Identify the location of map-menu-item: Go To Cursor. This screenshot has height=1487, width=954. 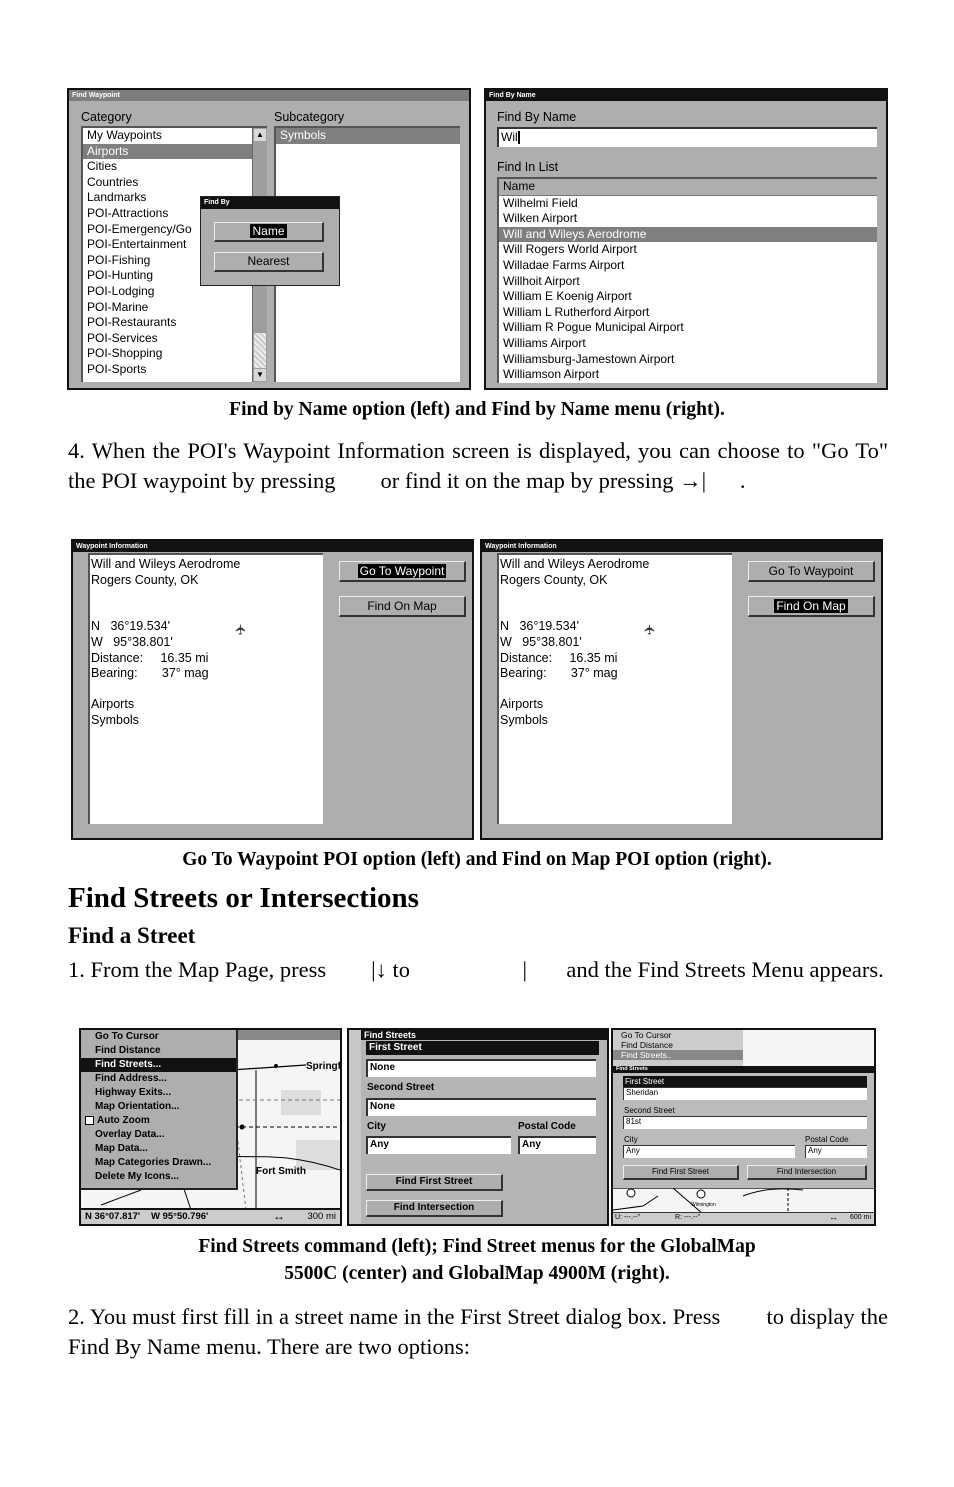
(158, 1037).